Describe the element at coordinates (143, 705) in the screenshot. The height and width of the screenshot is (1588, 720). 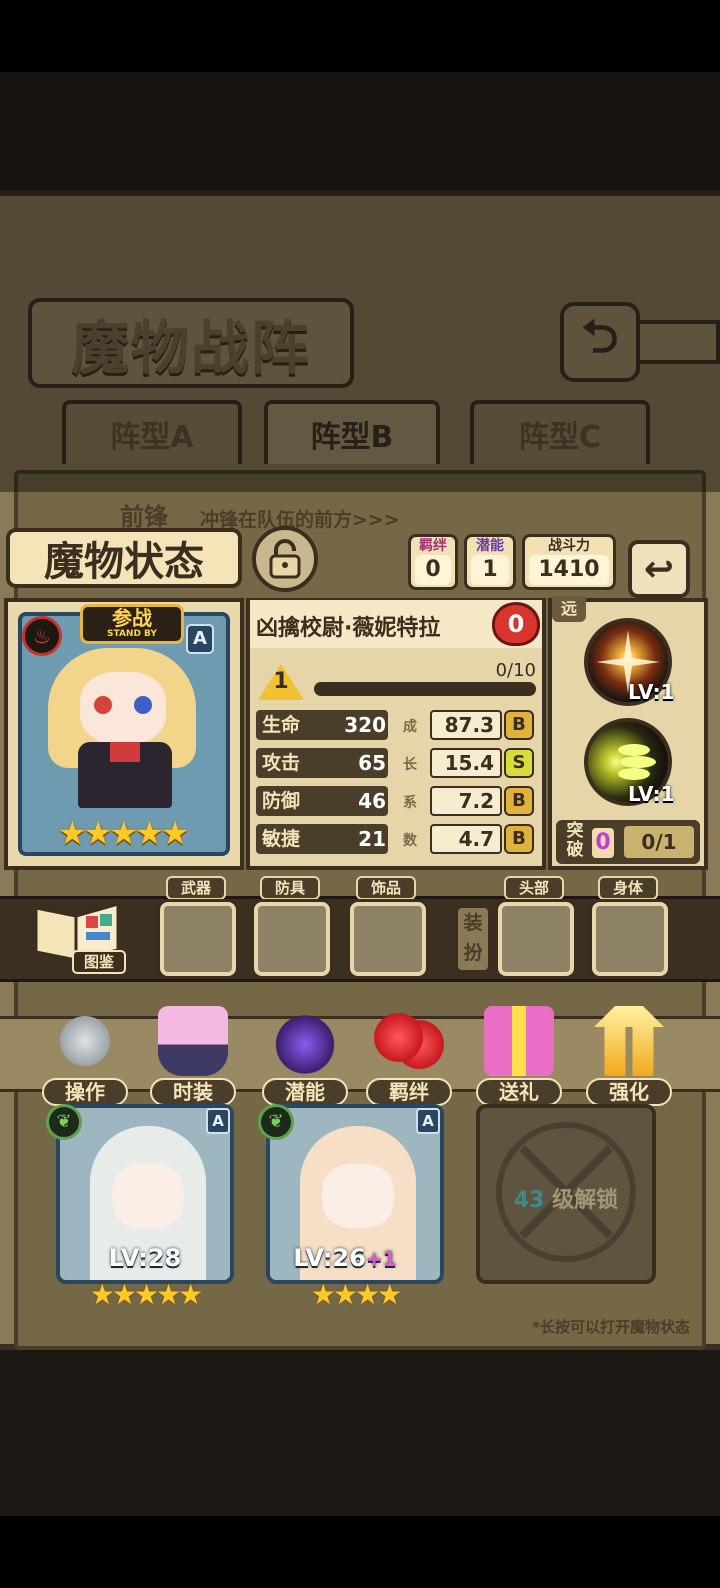
I see `character-eye-right` at that location.